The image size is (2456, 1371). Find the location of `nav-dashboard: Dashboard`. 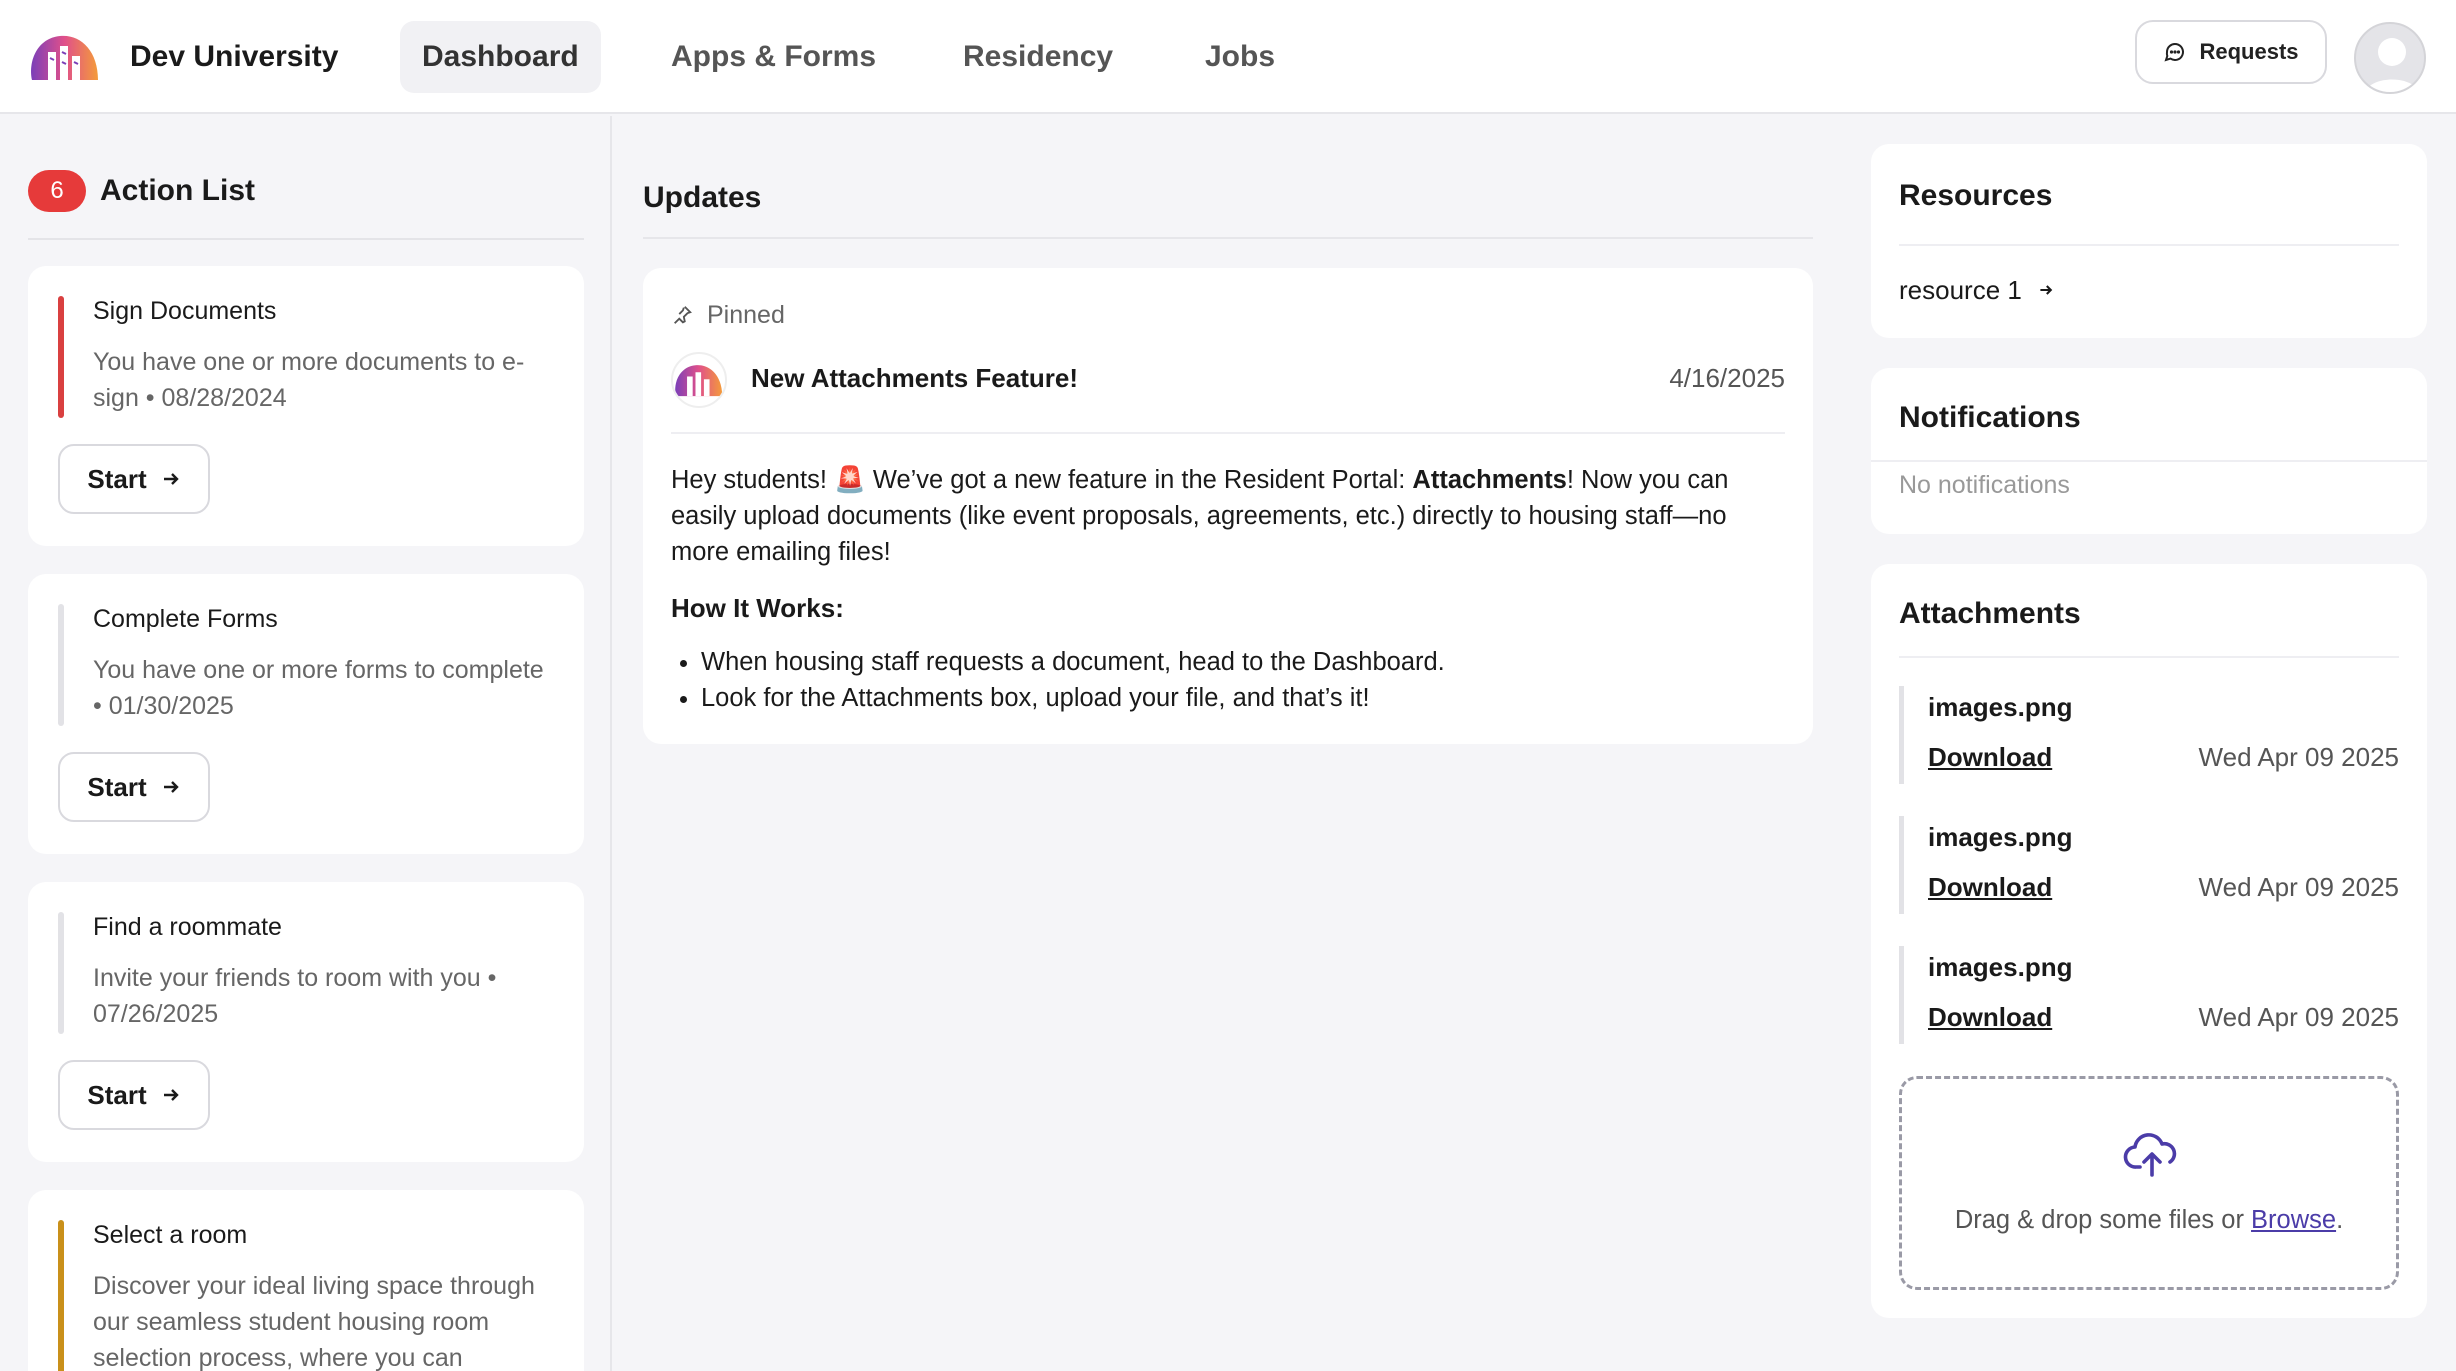

nav-dashboard: Dashboard is located at coordinates (500, 57).